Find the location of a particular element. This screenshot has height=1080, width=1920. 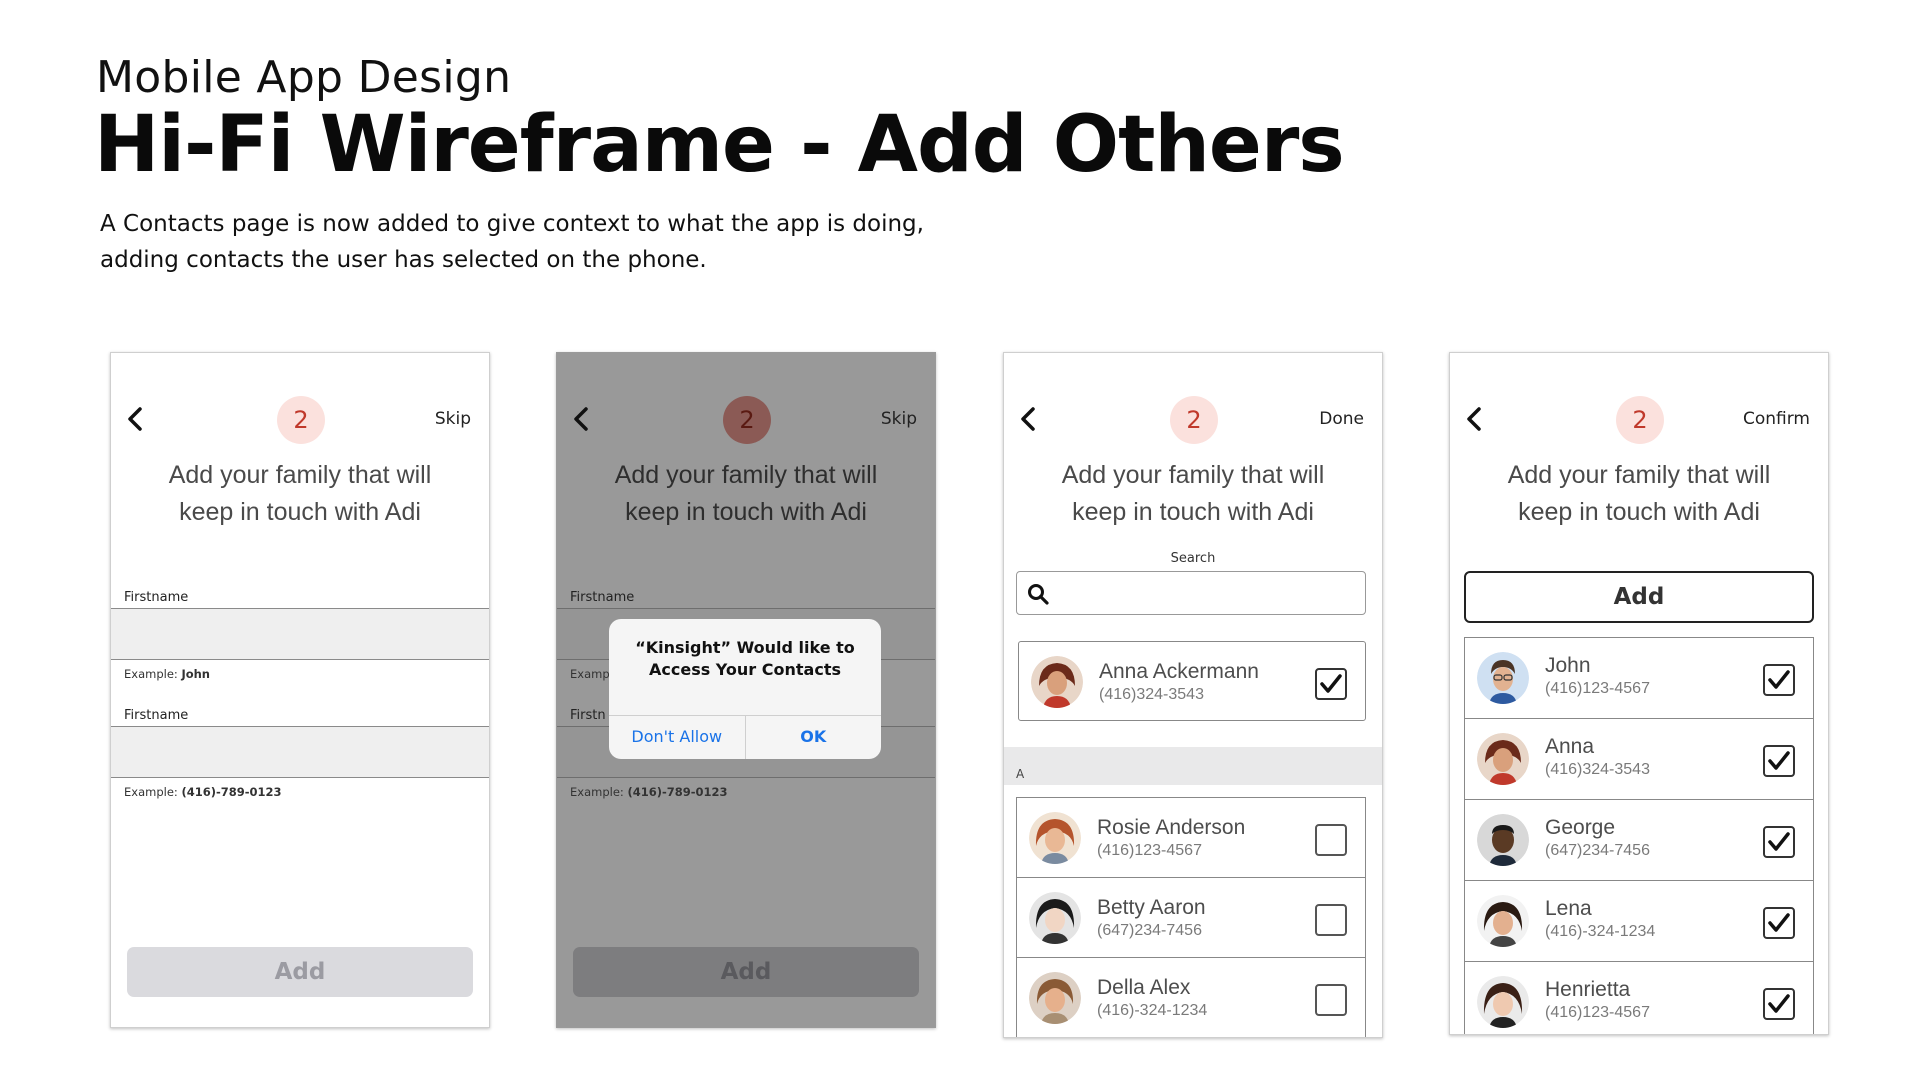

section-letter: A is located at coordinates (1020, 774).